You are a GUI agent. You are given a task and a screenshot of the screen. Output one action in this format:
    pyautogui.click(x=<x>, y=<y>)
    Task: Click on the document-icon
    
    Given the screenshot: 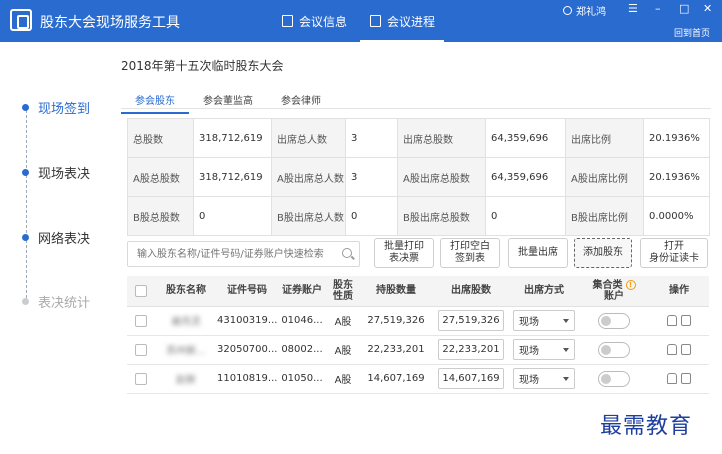 What is the action you would take?
    pyautogui.click(x=287, y=21)
    